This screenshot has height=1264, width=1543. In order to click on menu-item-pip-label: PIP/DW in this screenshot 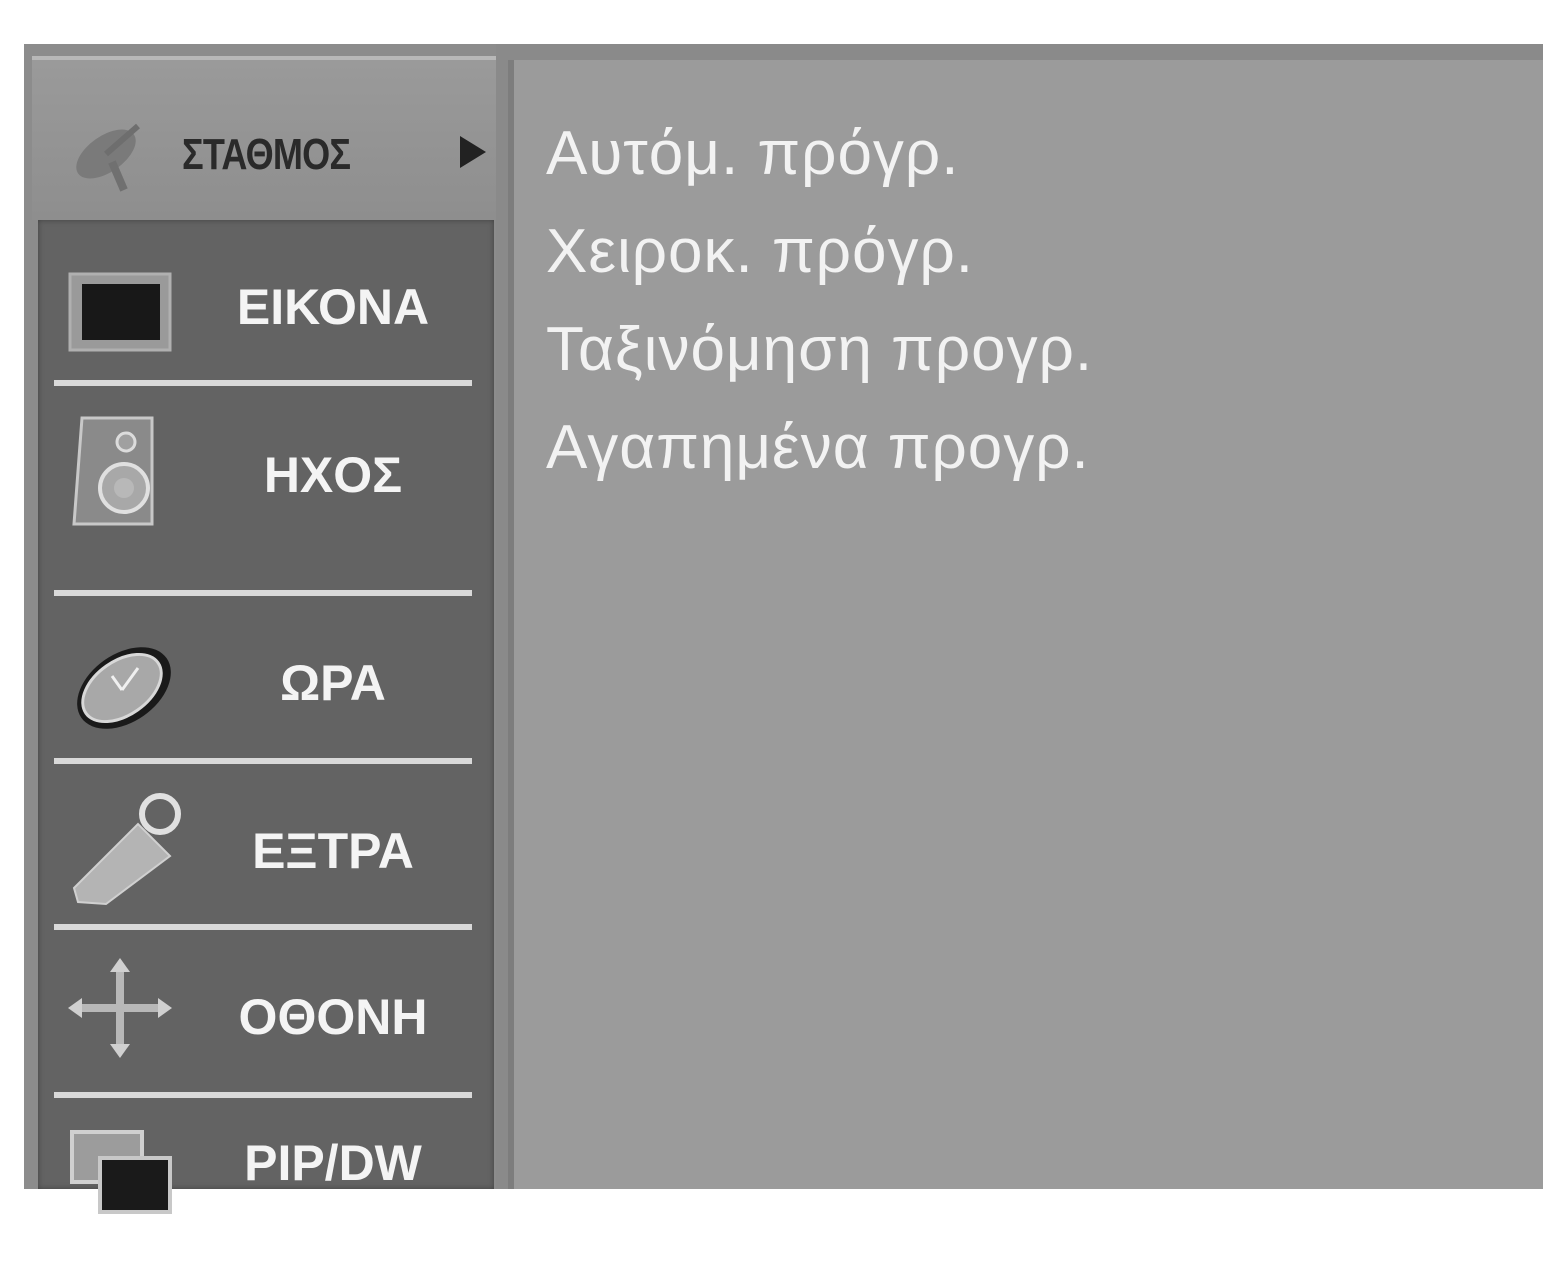, I will do `click(333, 1163)`.